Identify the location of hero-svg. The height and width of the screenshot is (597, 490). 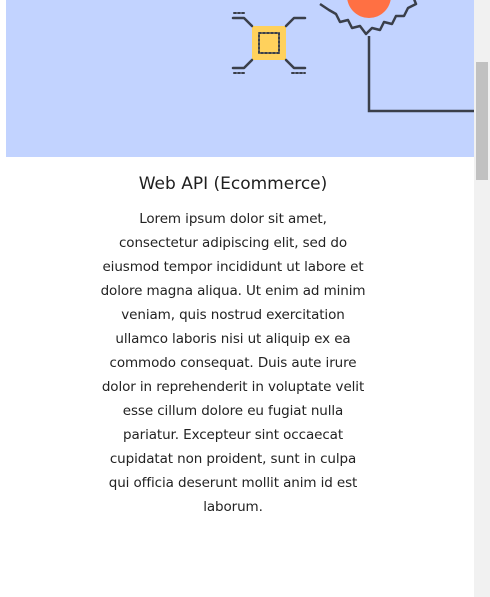
(352, 56).